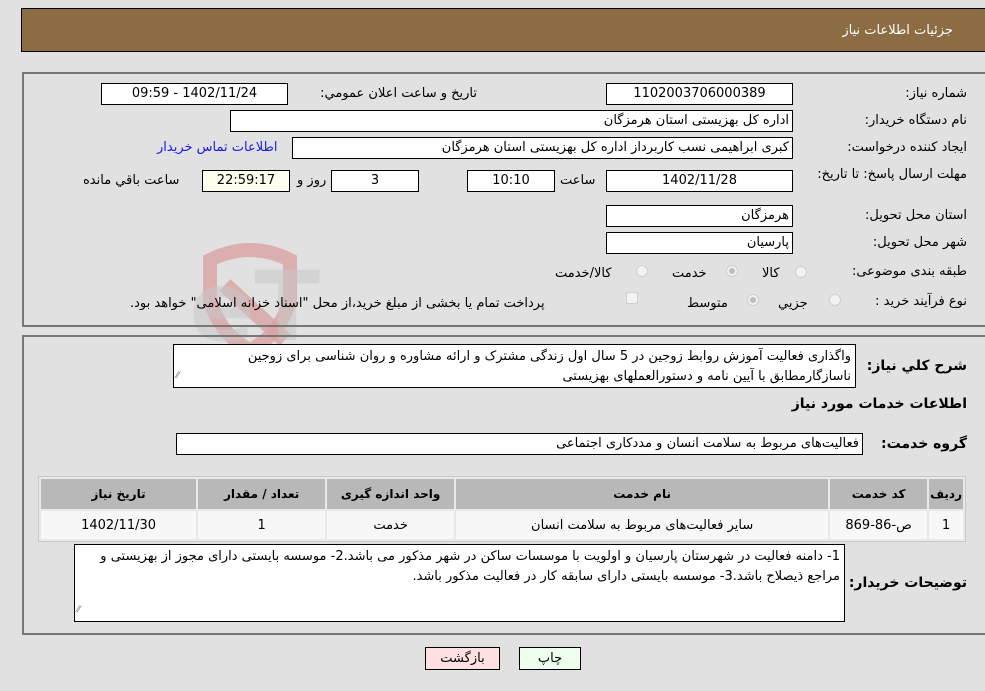  What do you see at coordinates (550, 658) in the screenshot?
I see `print-button: چاپ` at bounding box center [550, 658].